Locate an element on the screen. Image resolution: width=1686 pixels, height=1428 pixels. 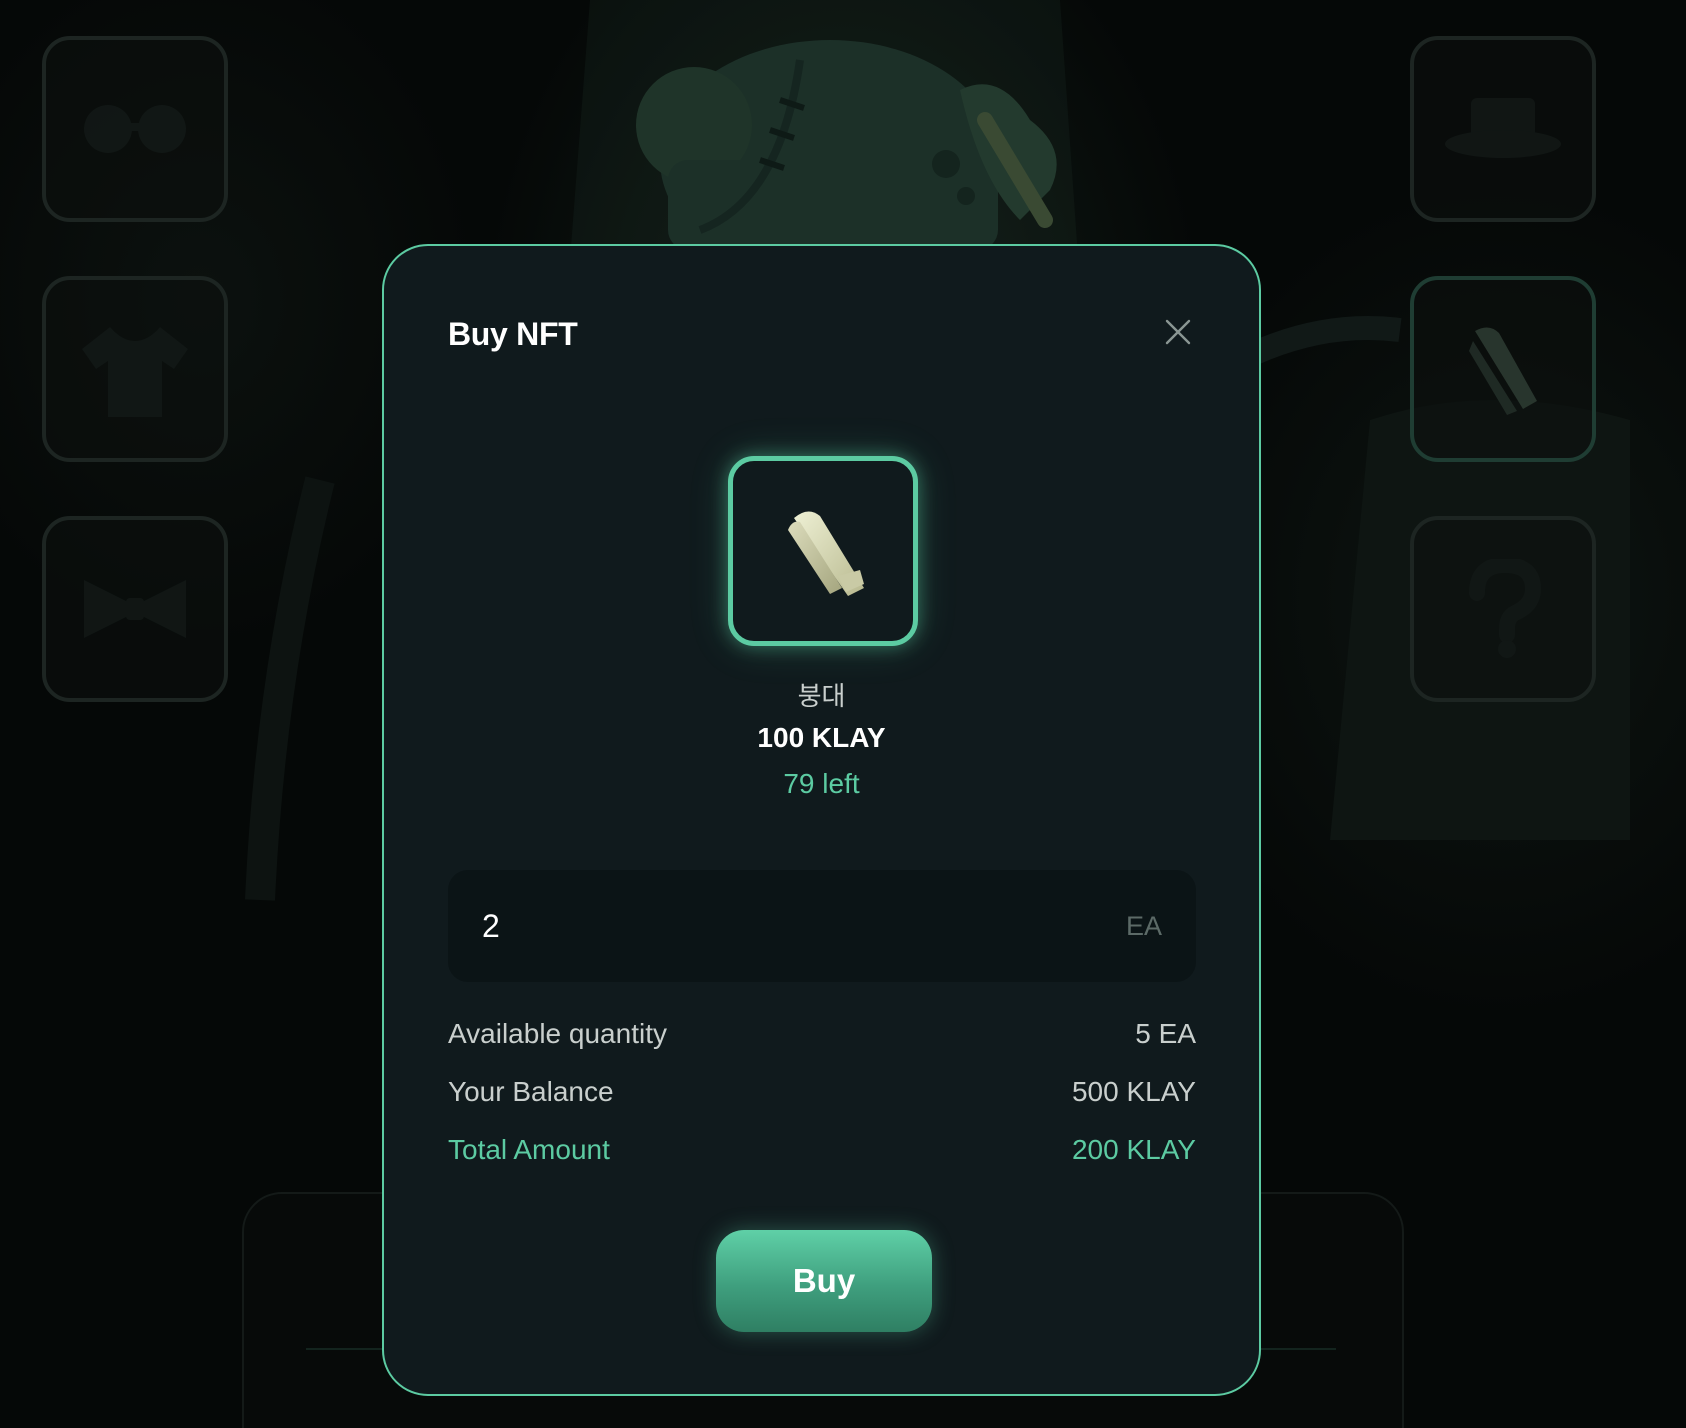
item-name: 붕대 is located at coordinates (821, 696).